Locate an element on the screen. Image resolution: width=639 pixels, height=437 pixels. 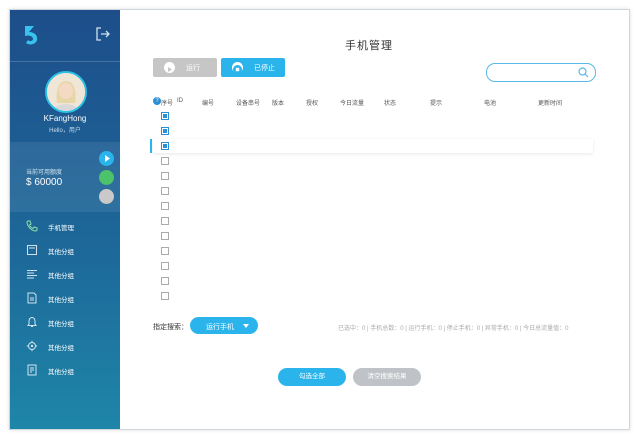
column-header: 今日流量 is located at coordinates (352, 104).